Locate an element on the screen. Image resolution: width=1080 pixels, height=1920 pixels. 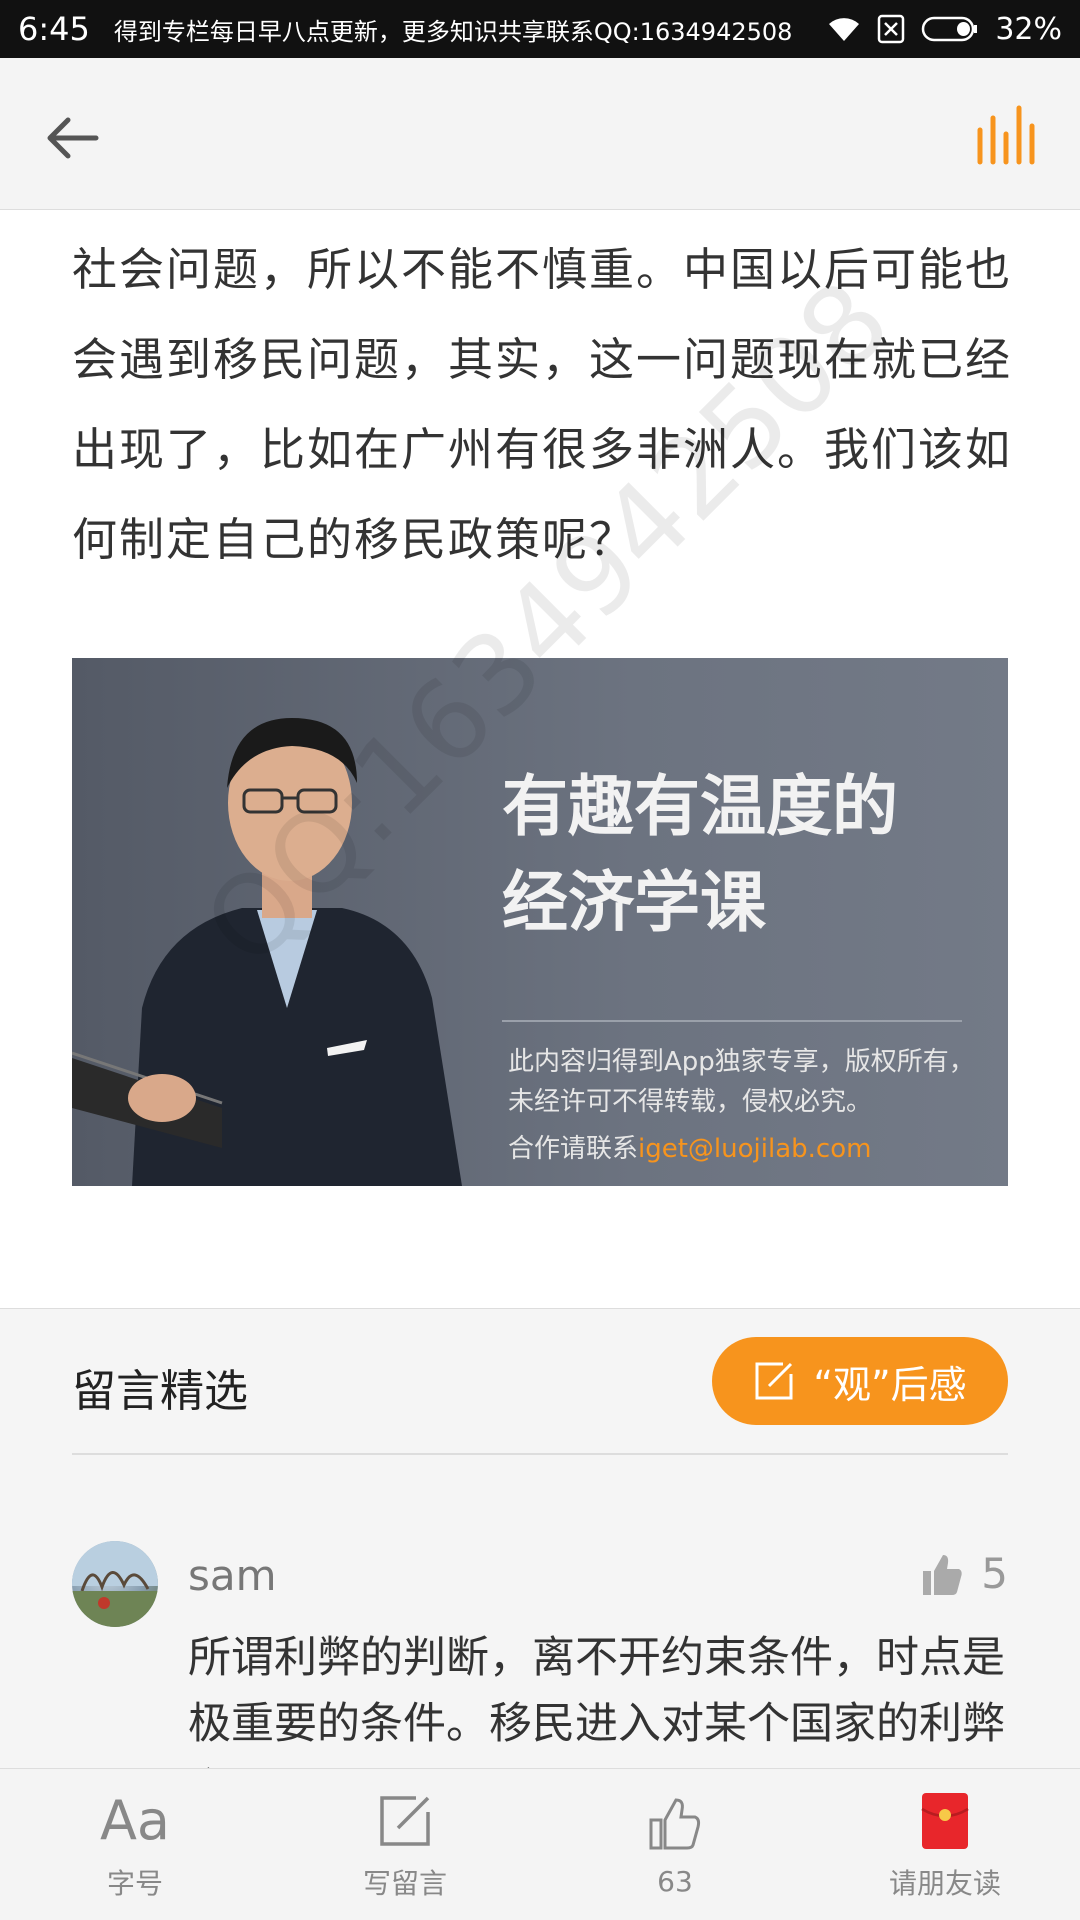
back-button is located at coordinates (72, 138).